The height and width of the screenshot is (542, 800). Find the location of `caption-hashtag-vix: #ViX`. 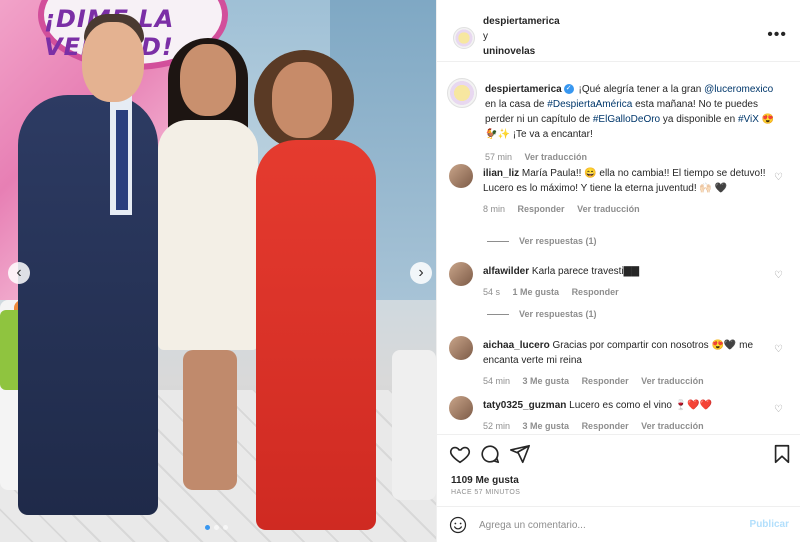

caption-hashtag-vix: #ViX is located at coordinates (748, 119).